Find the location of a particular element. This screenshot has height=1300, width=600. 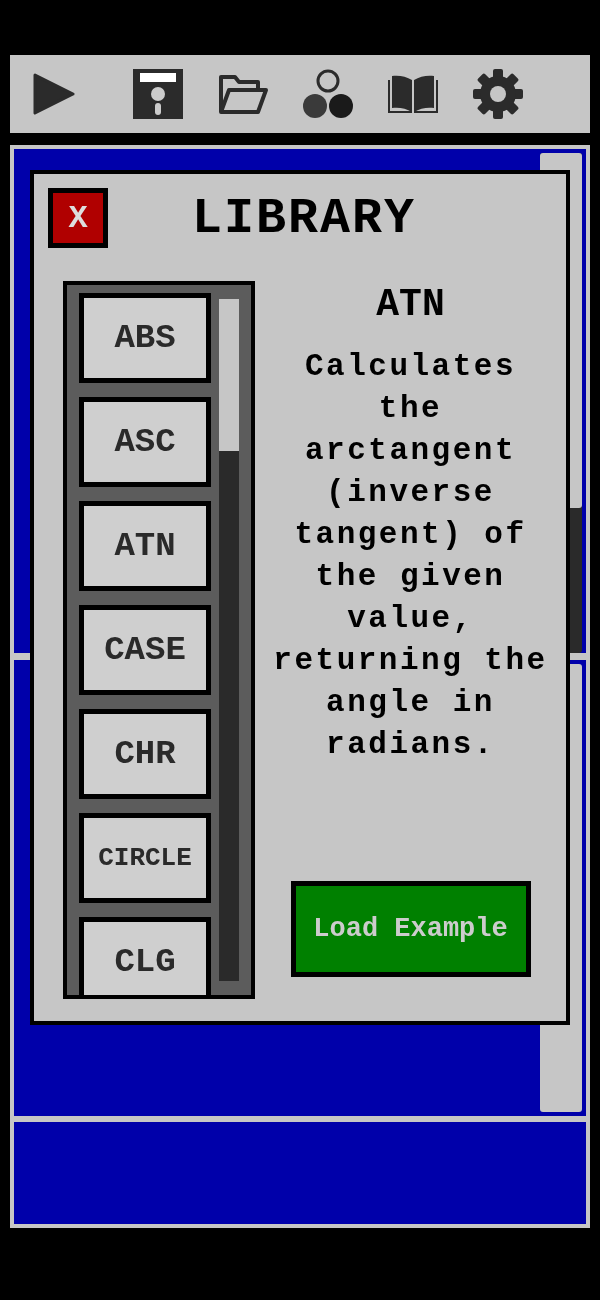

scrollbar is located at coordinates (229, 640).